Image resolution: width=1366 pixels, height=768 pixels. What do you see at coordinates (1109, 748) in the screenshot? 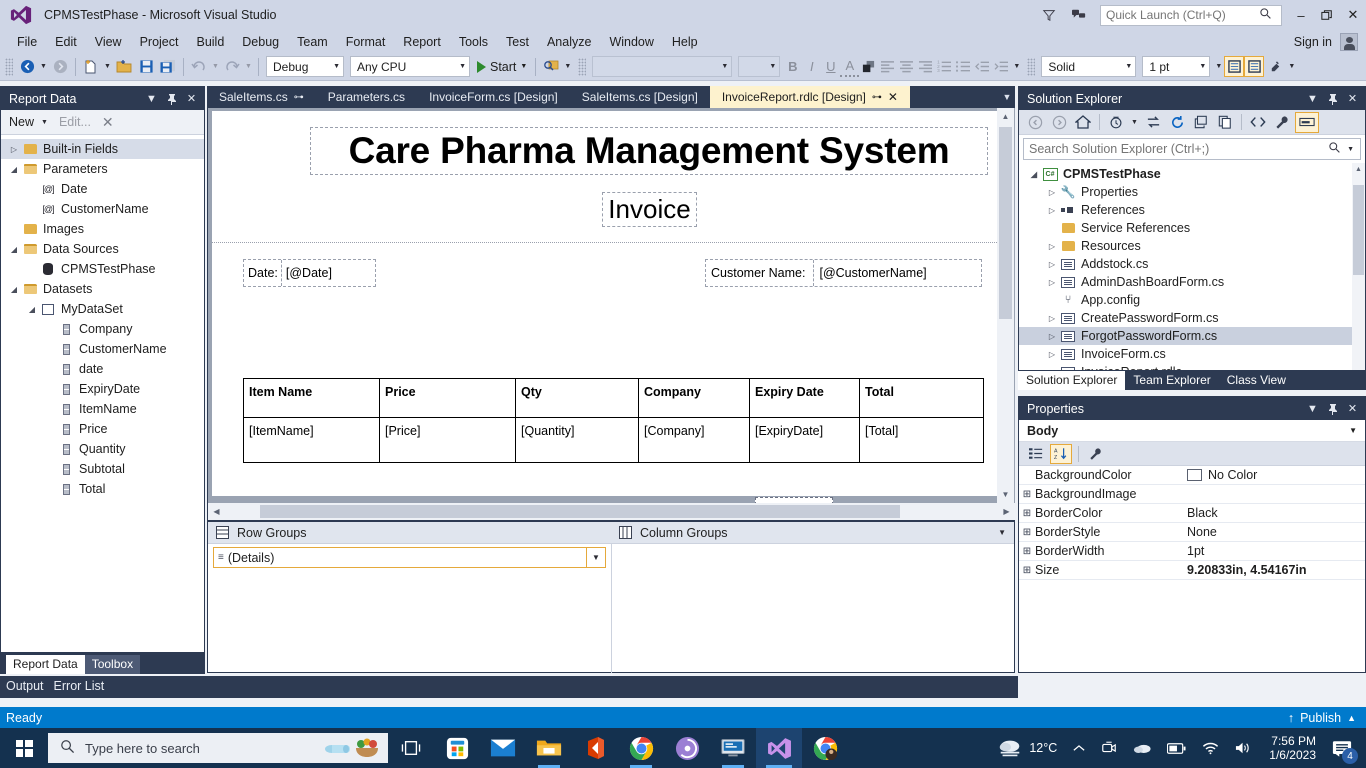
I see `meet-now-icon` at bounding box center [1109, 748].